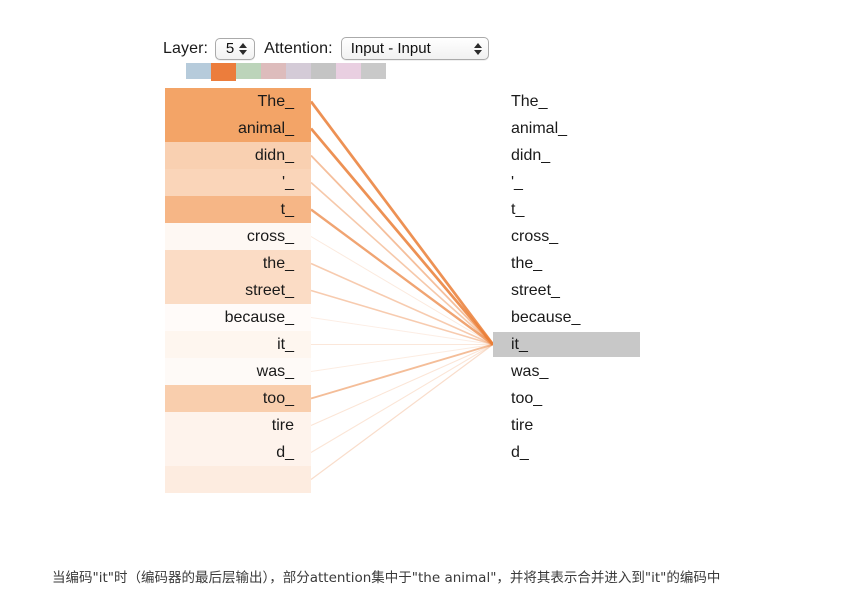 This screenshot has height=592, width=849. What do you see at coordinates (591, 128) in the screenshot?
I see `target-token-row: animal_` at bounding box center [591, 128].